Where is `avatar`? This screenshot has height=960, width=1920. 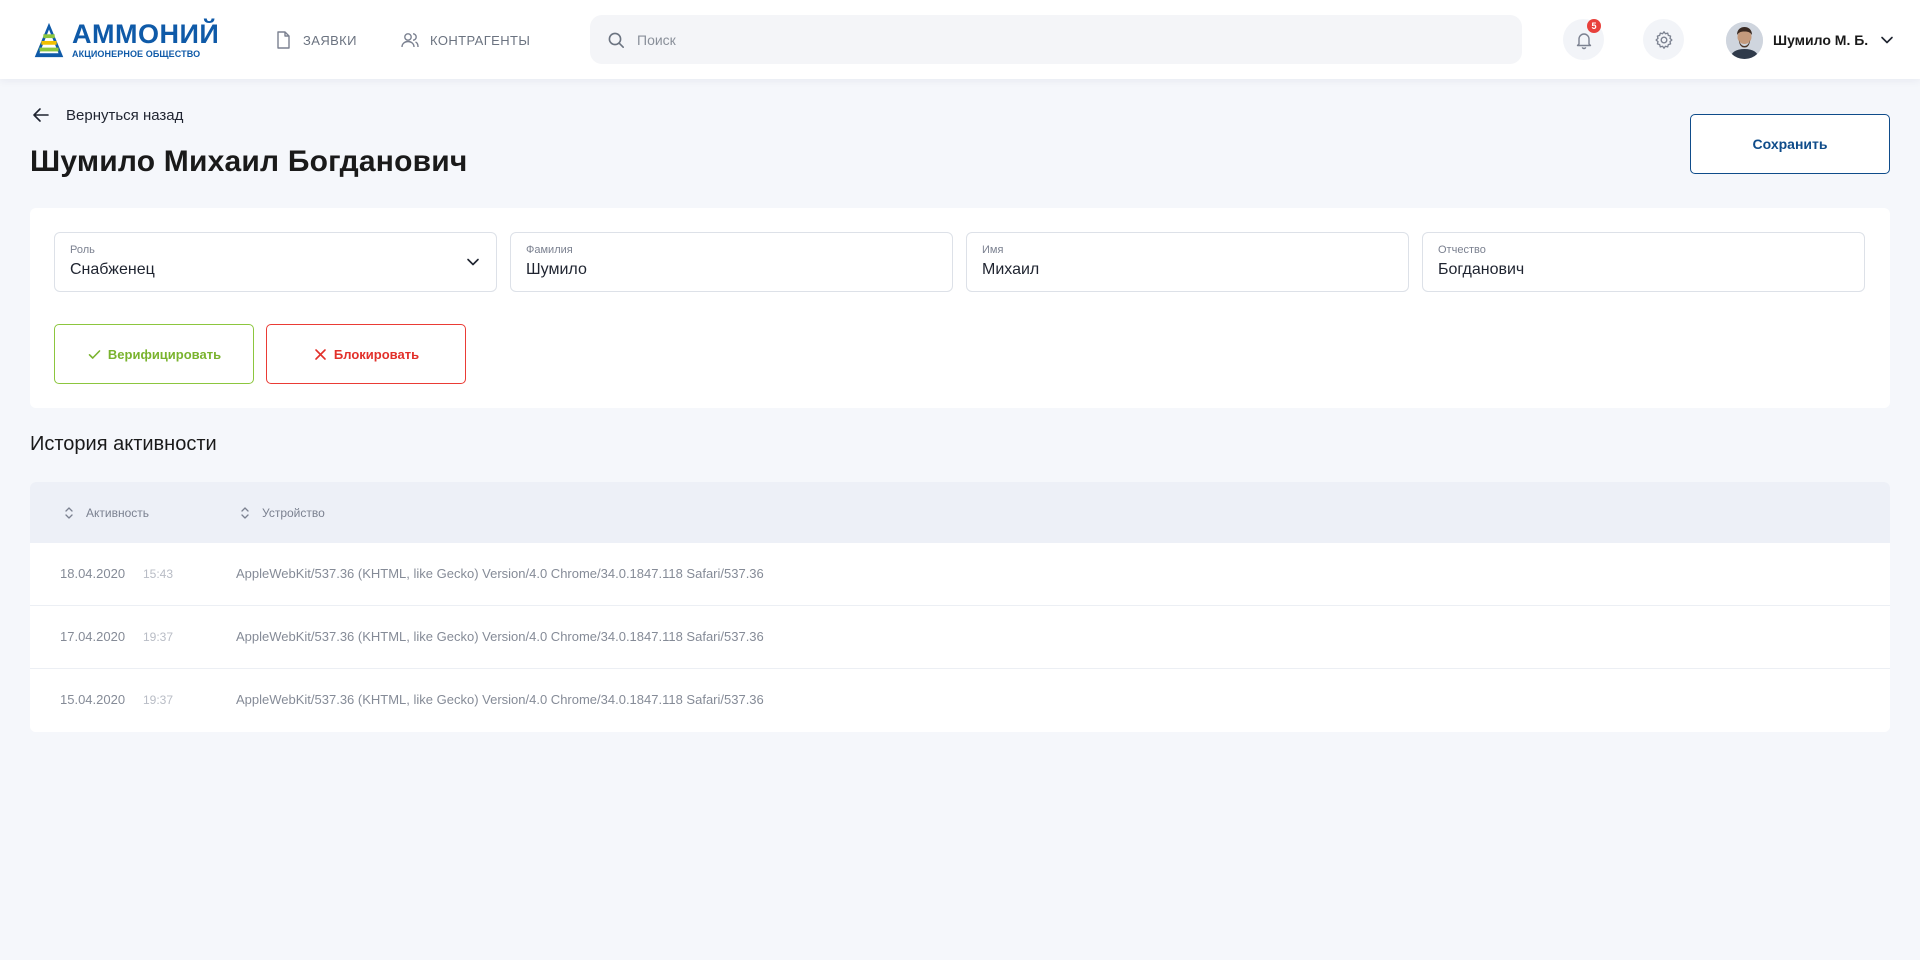 avatar is located at coordinates (1744, 40).